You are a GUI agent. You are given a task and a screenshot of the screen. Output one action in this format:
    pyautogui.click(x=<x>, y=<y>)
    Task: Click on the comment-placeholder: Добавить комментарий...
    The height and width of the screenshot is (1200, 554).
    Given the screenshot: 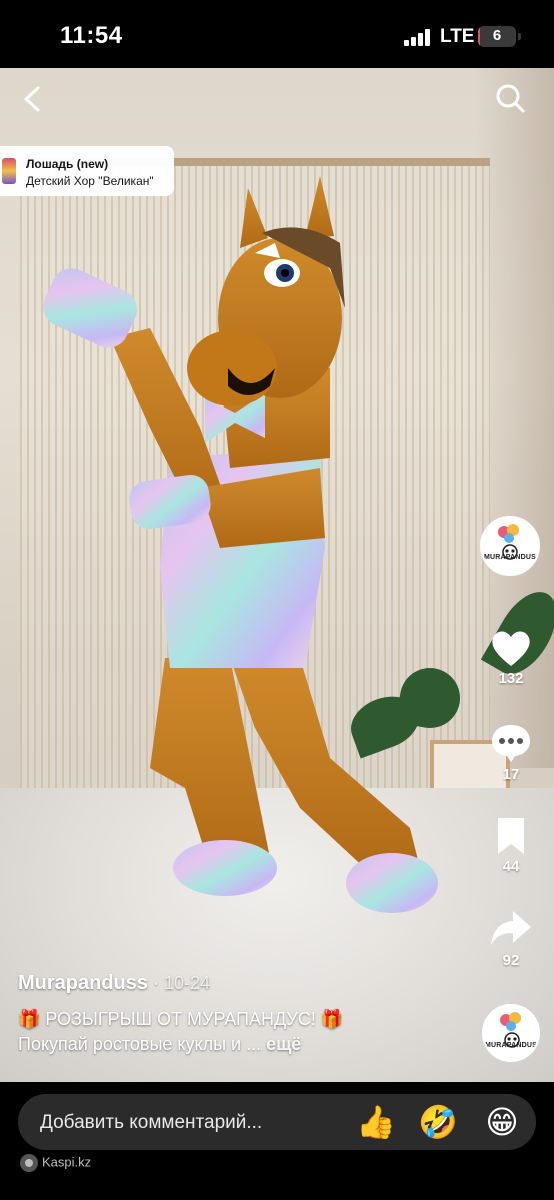 What is the action you would take?
    pyautogui.click(x=151, y=1122)
    